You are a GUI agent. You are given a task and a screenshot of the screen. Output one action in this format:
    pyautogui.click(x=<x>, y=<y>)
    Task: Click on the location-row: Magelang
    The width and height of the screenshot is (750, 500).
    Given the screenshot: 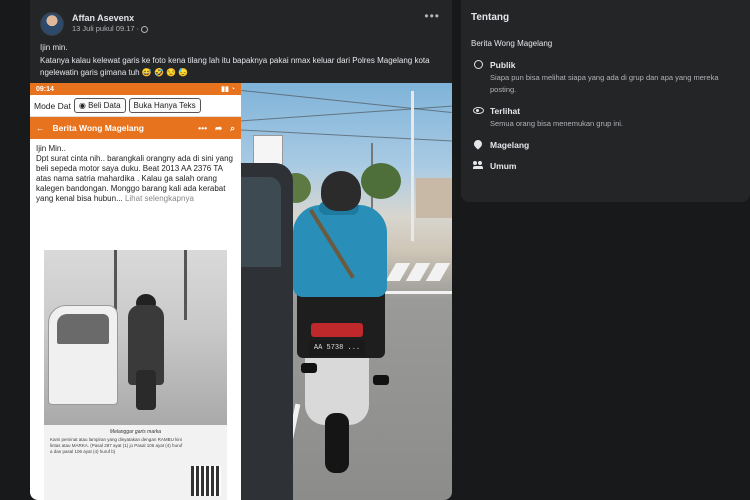 What is the action you would take?
    pyautogui.click(x=605, y=144)
    